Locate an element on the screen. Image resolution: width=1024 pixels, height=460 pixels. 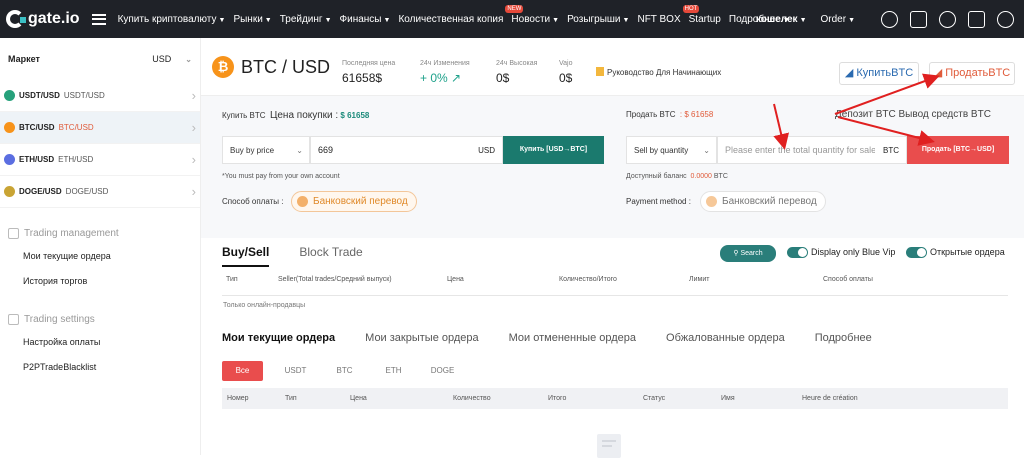
stat-last-price: Последняя цена 61658$ is located at coordinates (369, 72).